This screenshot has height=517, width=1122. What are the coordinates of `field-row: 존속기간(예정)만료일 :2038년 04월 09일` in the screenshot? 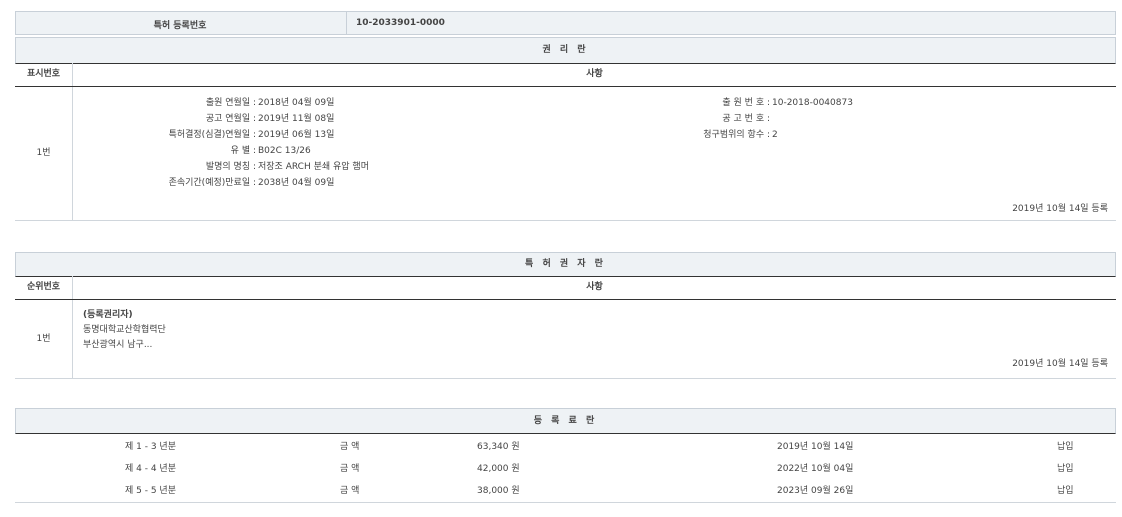 It's located at (203, 181).